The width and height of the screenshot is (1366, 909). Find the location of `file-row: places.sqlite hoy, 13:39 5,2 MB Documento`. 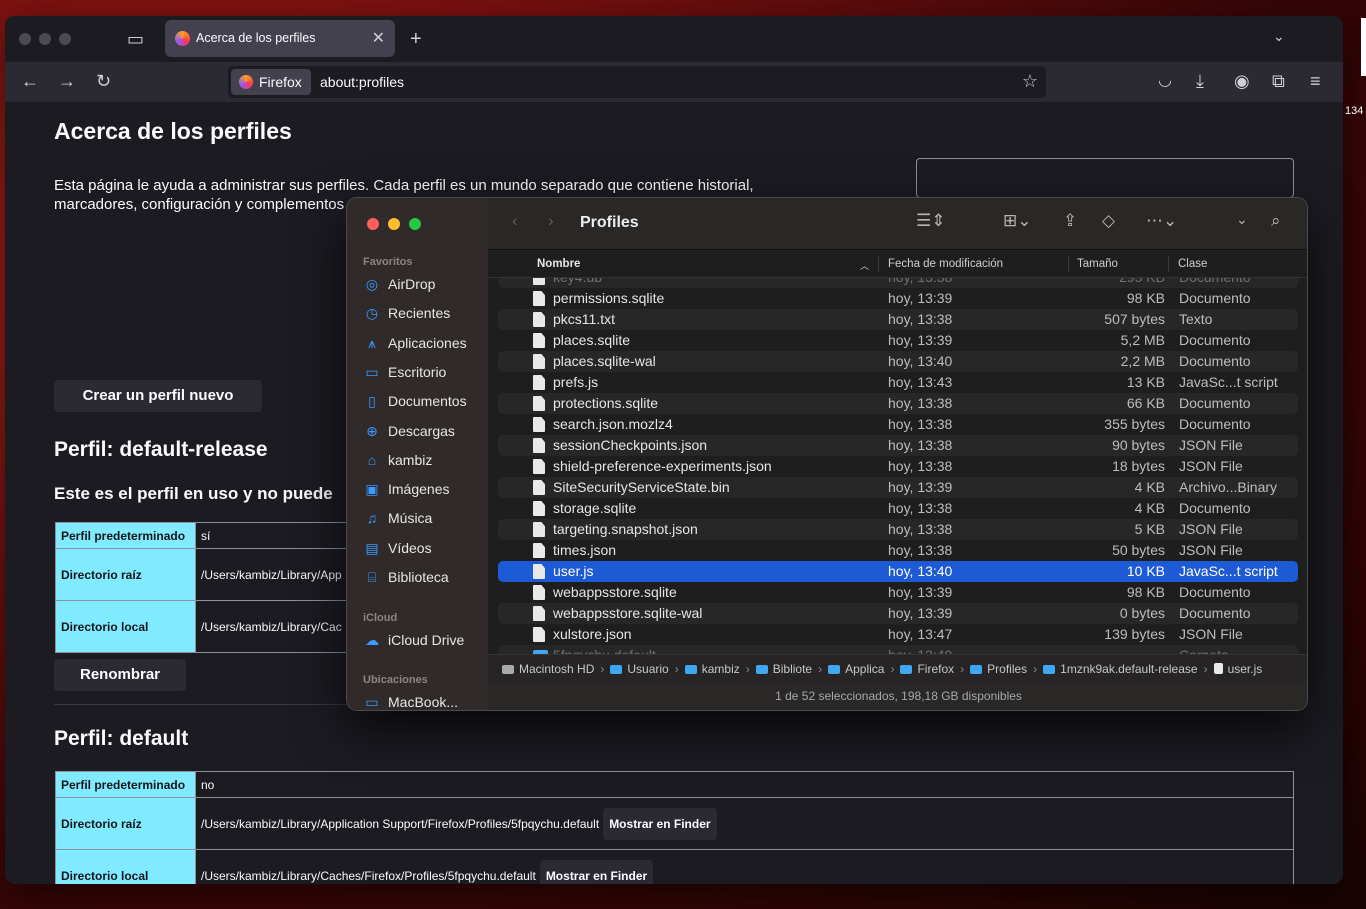

file-row: places.sqlite hoy, 13:39 5,2 MB Documento is located at coordinates (898, 340).